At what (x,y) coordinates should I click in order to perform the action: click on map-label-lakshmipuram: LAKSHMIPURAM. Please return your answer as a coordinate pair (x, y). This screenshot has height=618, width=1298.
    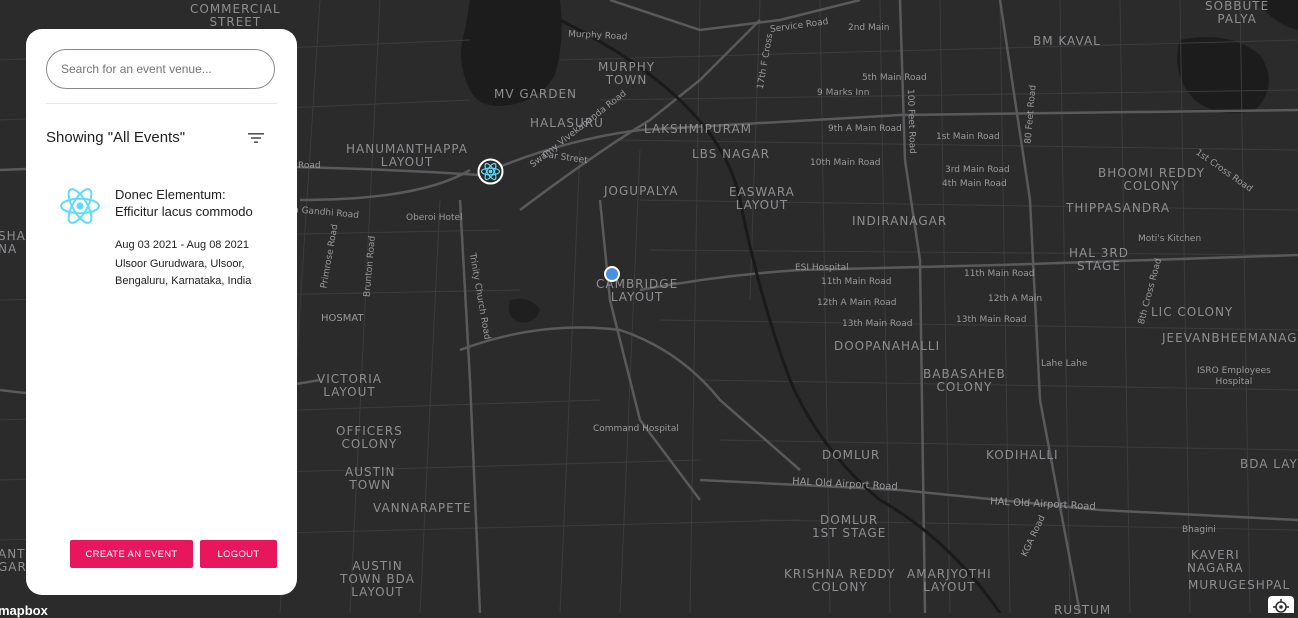
    Looking at the image, I should click on (698, 129).